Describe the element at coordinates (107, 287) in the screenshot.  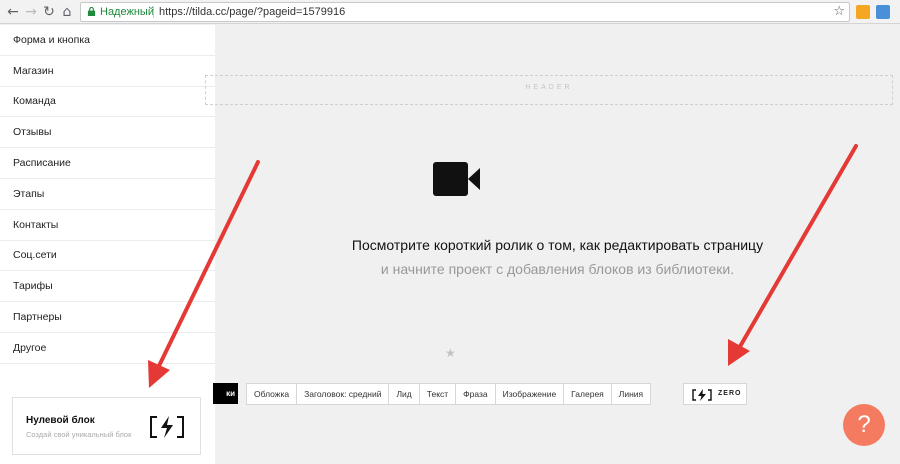
I see `sidebar-item-pricing: Тарифы` at that location.